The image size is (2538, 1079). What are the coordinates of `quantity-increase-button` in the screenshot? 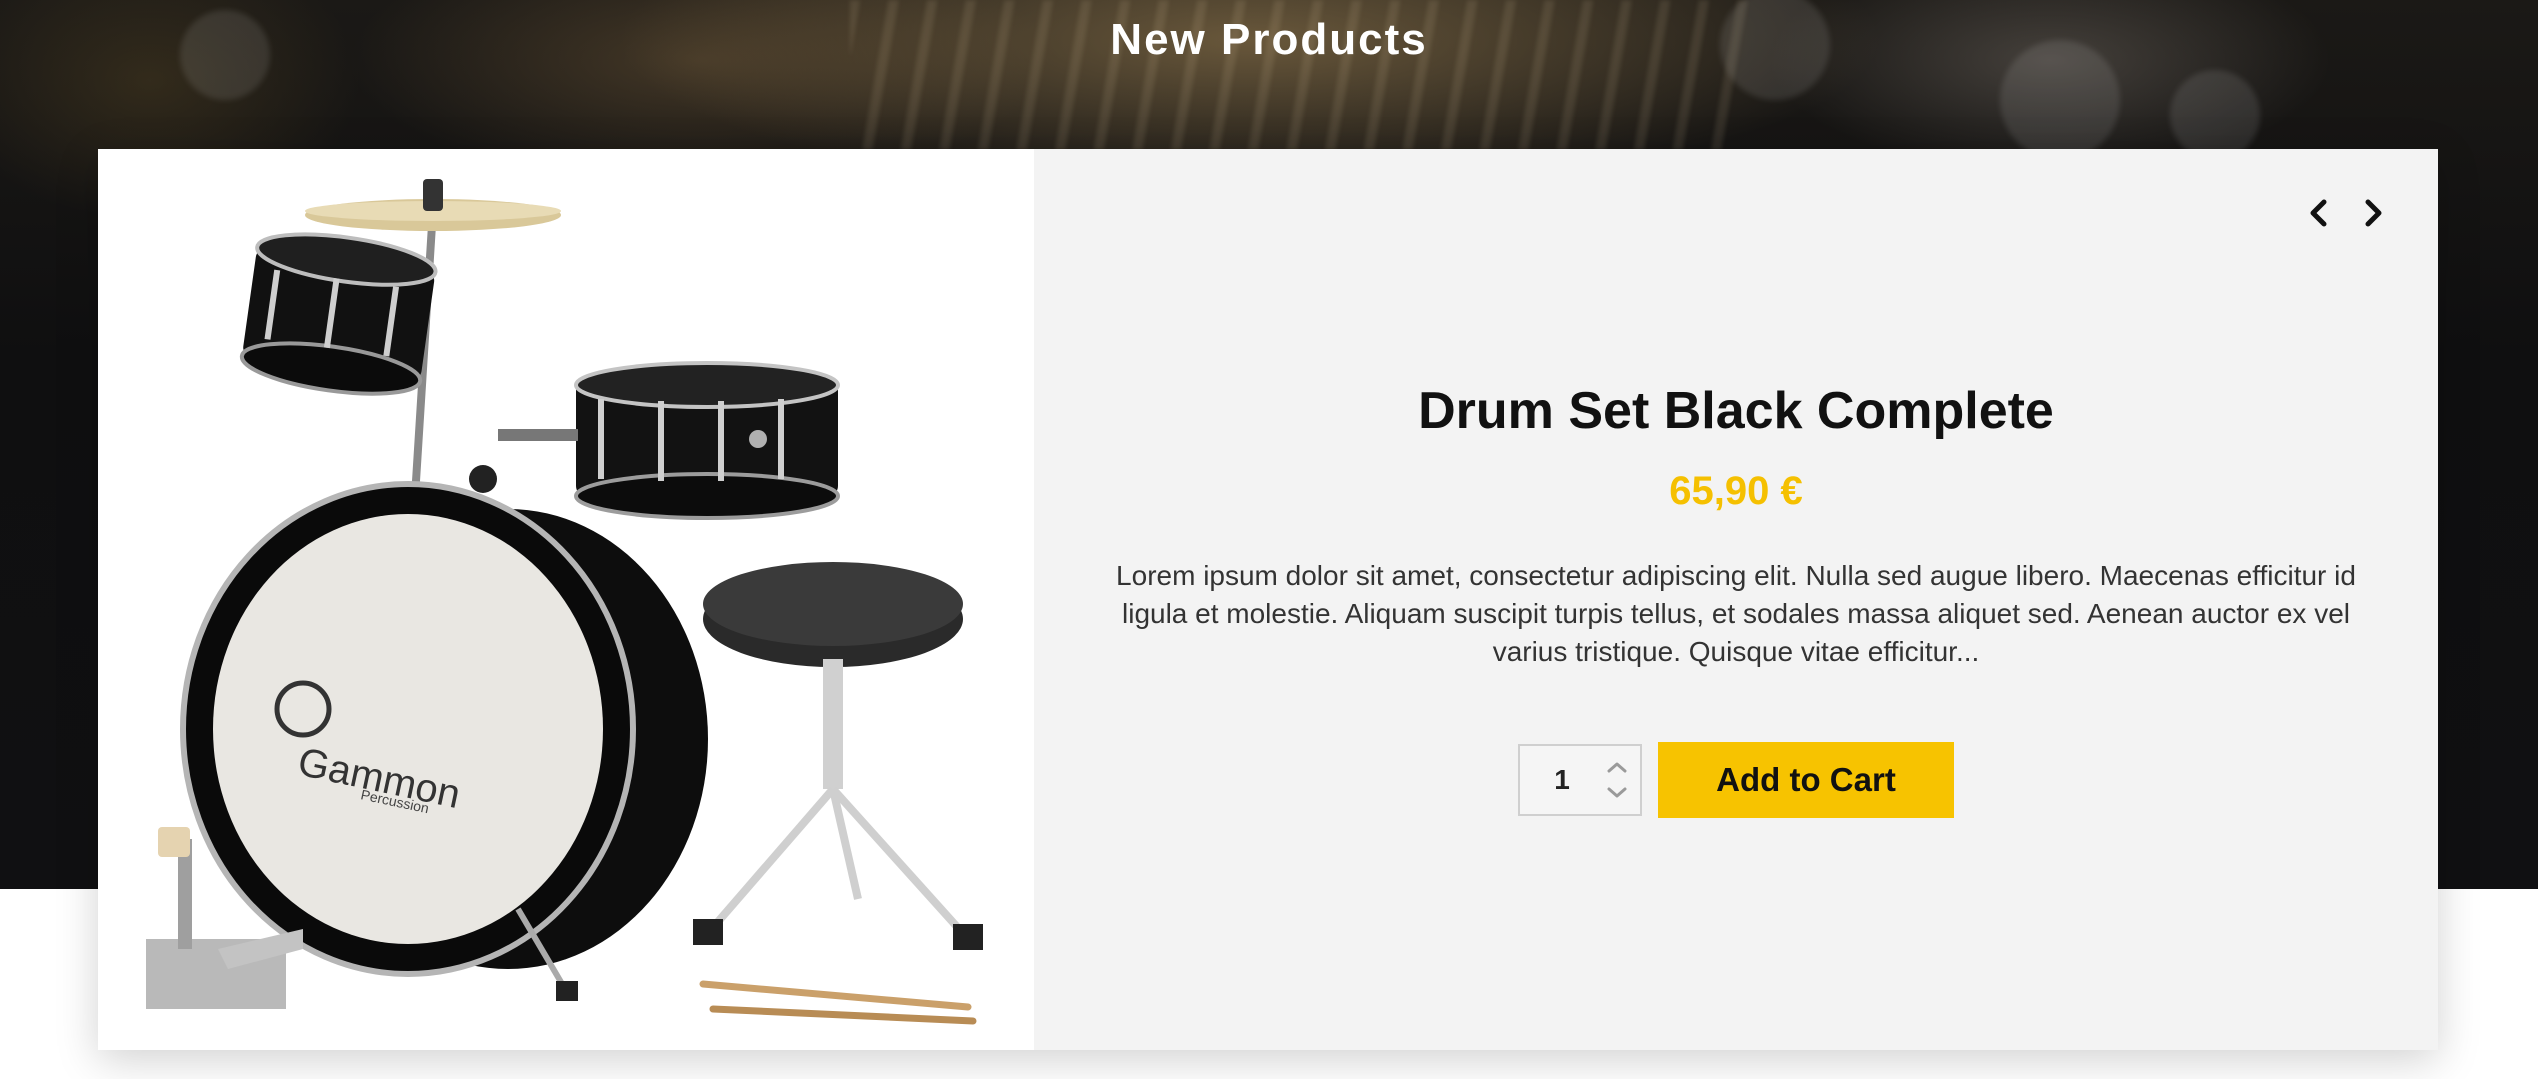 It's located at (1617, 767).